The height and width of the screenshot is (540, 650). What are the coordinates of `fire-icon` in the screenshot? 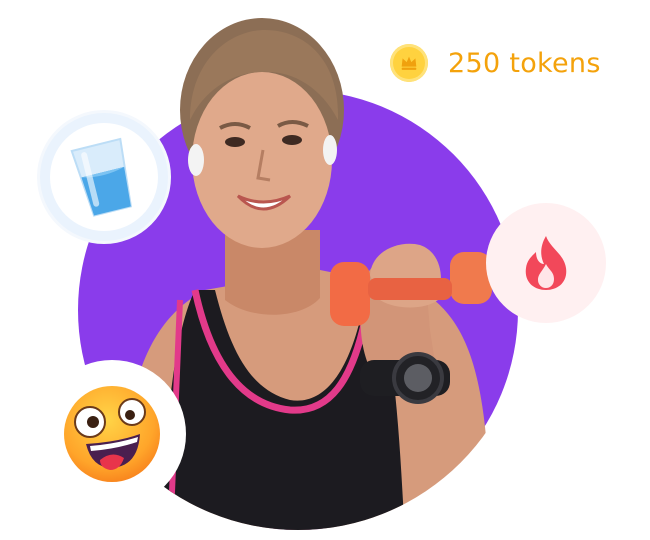 It's located at (546, 263).